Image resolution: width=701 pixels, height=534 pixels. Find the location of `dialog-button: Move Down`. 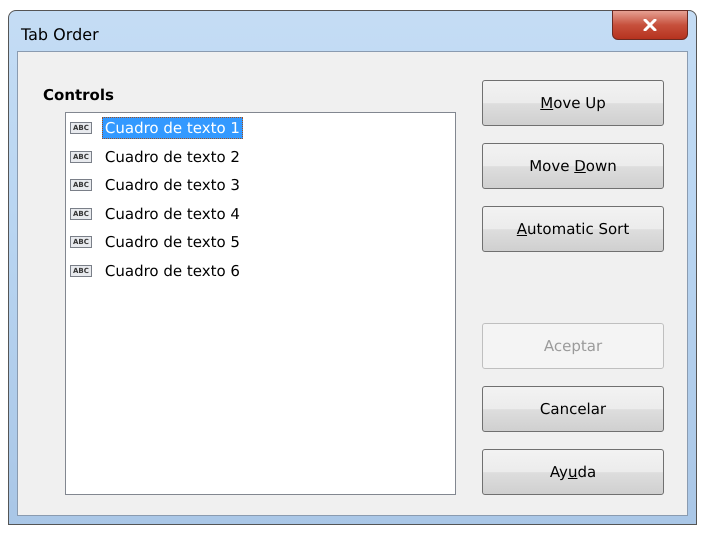

dialog-button: Move Down is located at coordinates (573, 166).